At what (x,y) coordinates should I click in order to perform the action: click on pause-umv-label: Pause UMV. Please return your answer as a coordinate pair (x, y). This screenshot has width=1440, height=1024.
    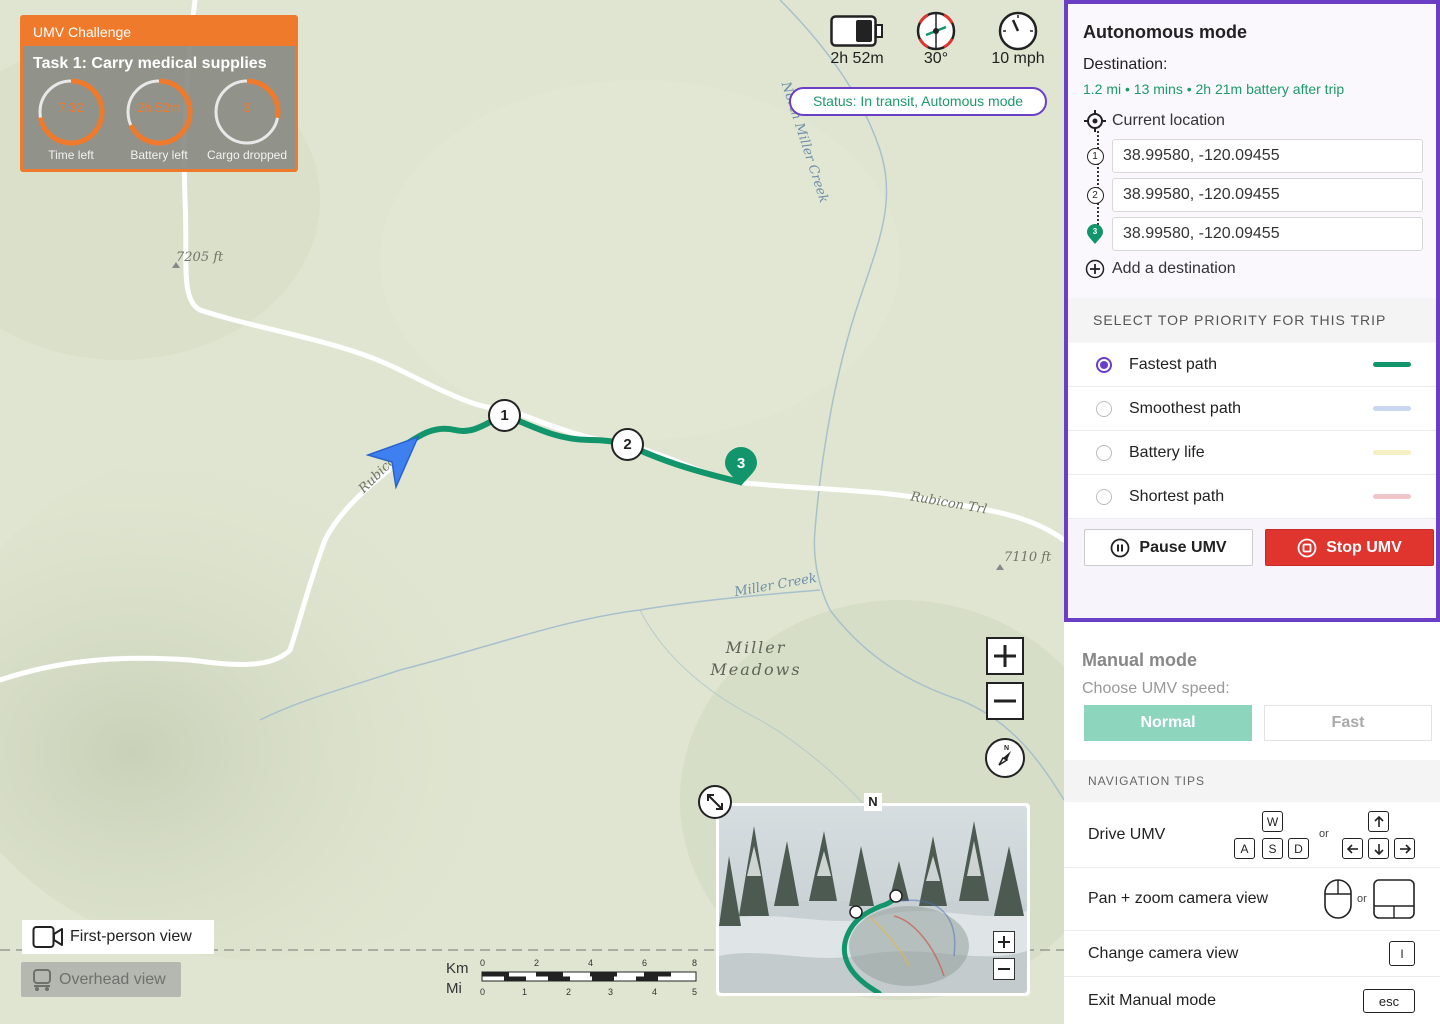
    Looking at the image, I should click on (1183, 547).